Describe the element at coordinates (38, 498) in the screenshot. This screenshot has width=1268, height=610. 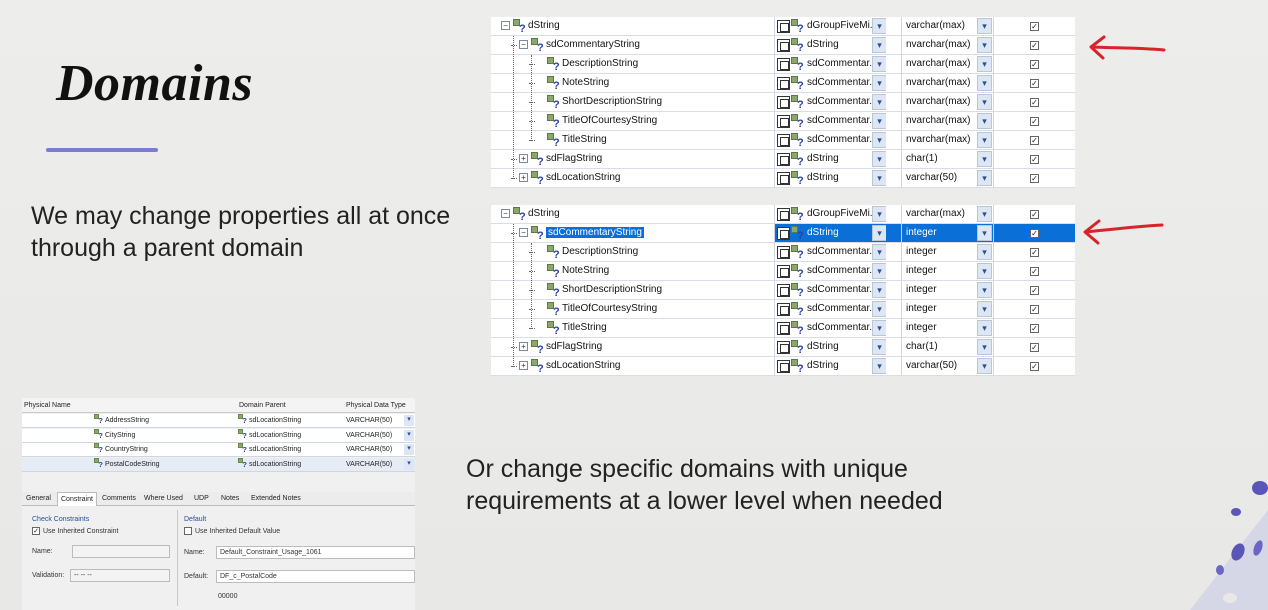
I see `tab-general: General` at that location.